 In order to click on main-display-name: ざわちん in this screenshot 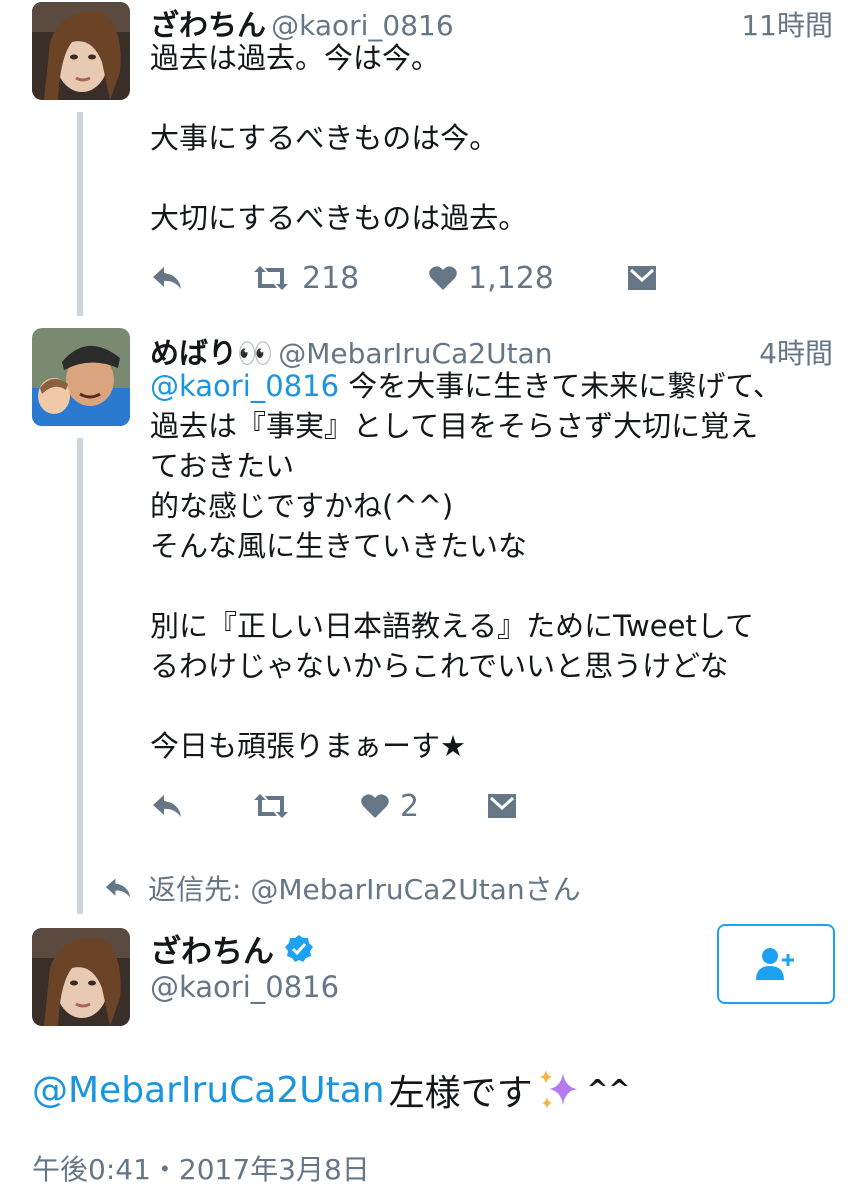, I will do `click(232, 948)`.